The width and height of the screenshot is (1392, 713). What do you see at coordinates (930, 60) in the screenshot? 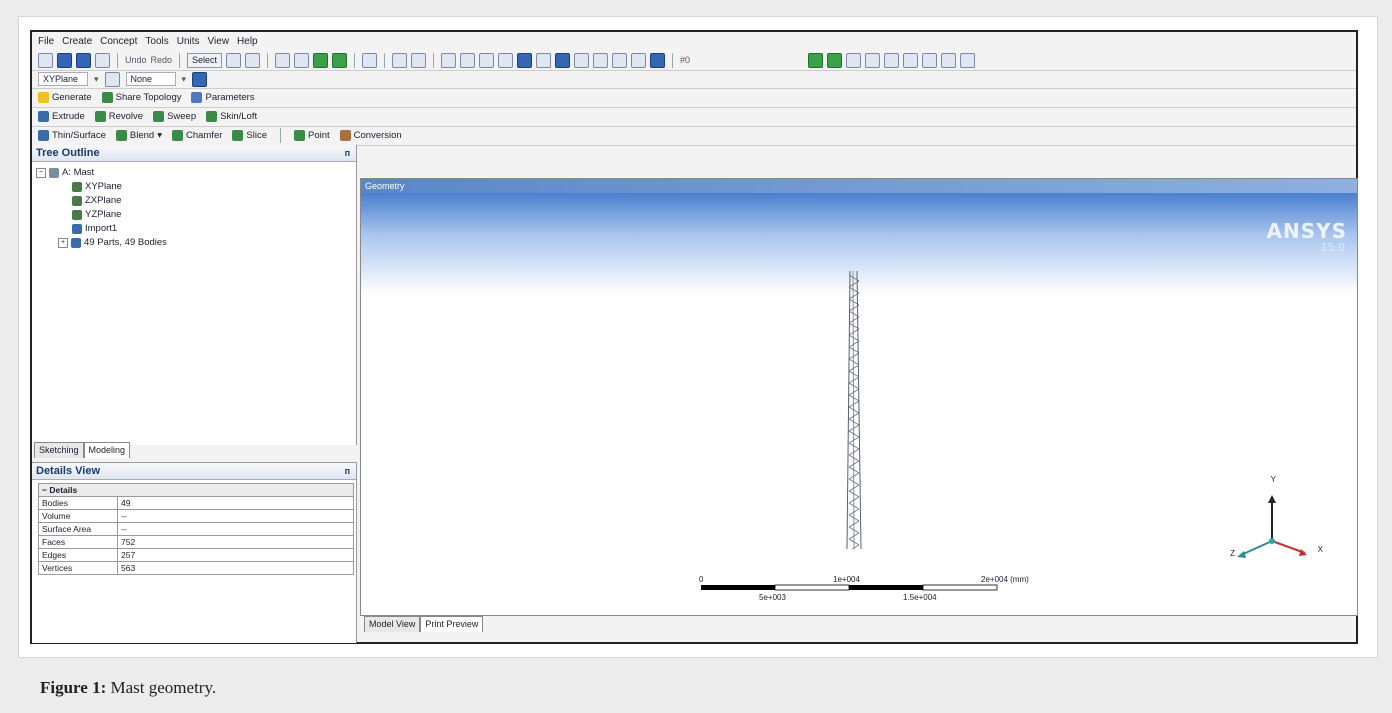
I see `sketch-dimension-icon` at bounding box center [930, 60].